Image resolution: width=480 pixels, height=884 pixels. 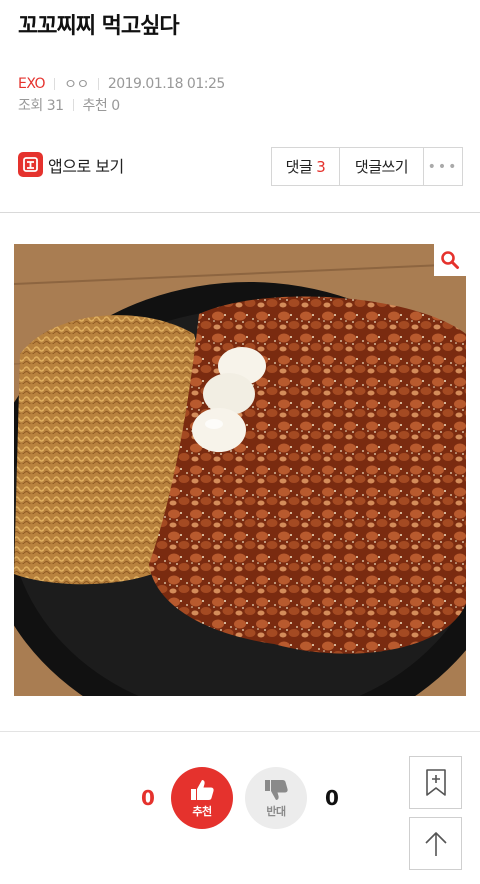 I want to click on comments-label: 댓글, so click(x=299, y=167).